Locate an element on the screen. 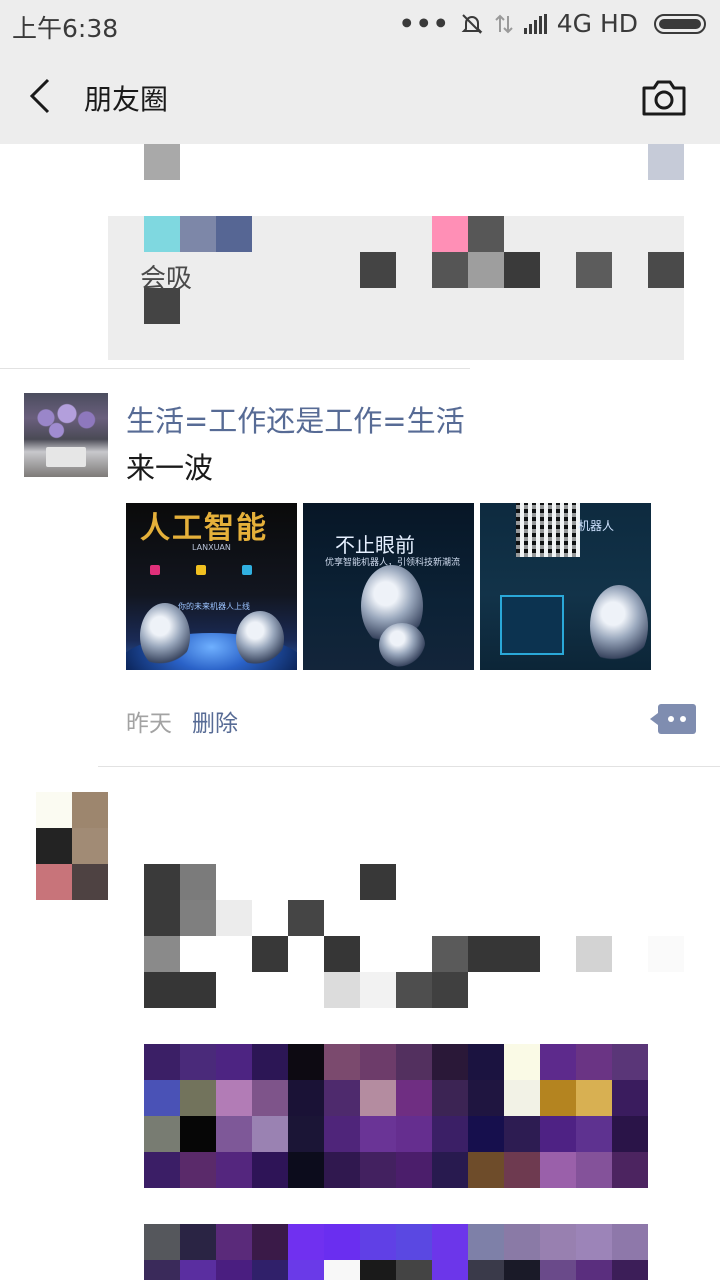  camera-icon is located at coordinates (664, 98).